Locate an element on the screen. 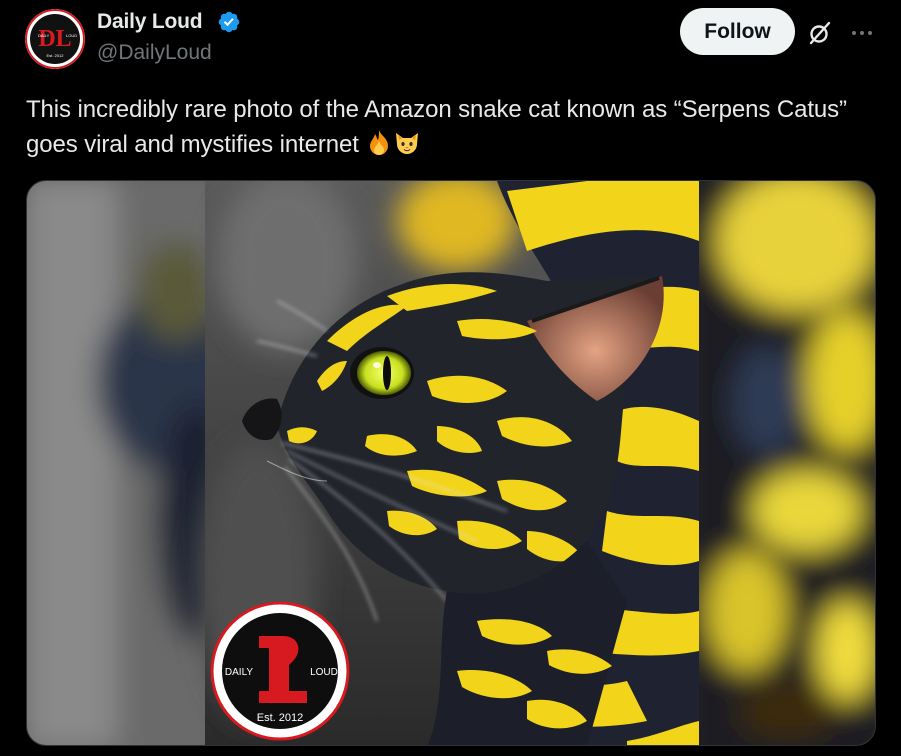 This screenshot has width=901, height=756. watermark-daily-text: DAILY is located at coordinates (239, 672).